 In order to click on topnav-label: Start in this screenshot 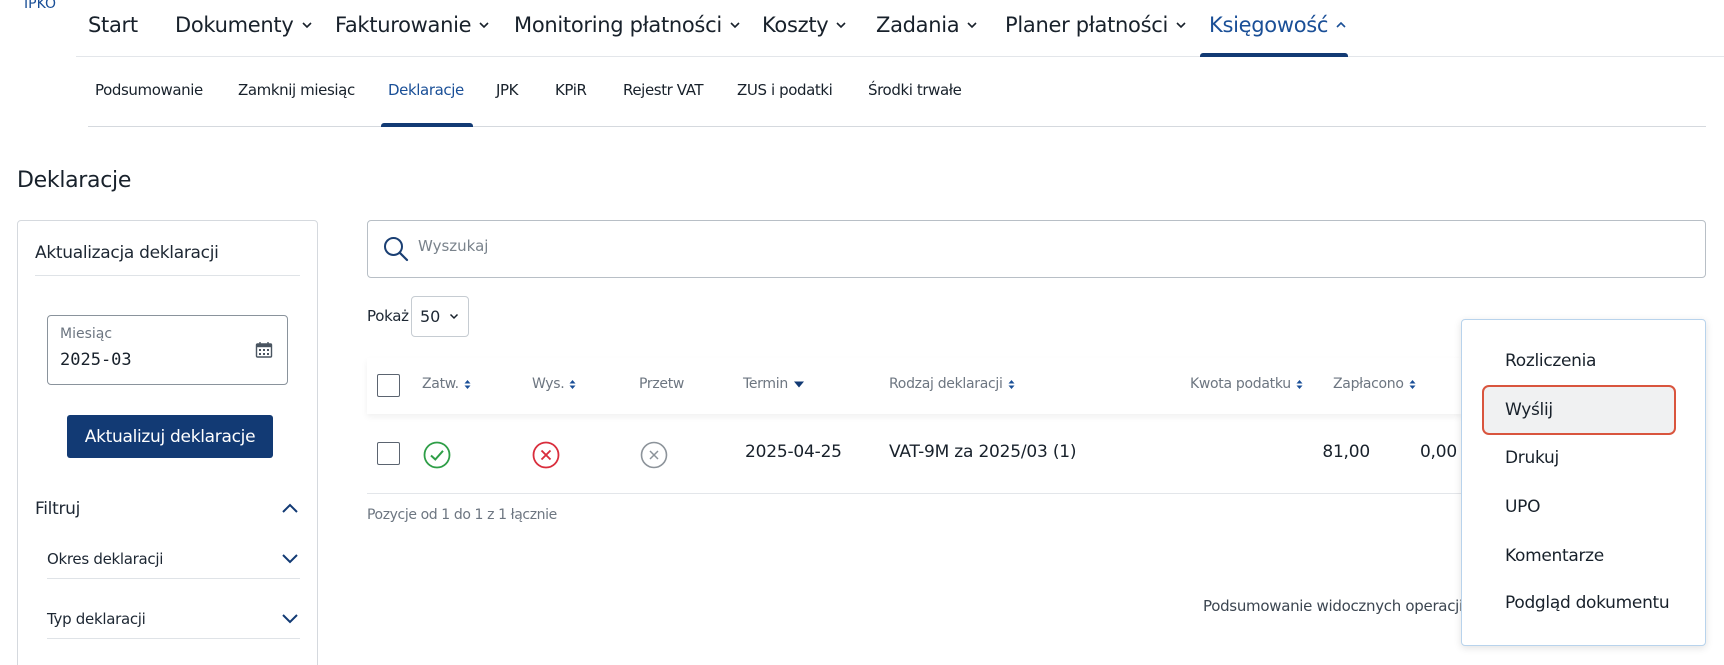, I will do `click(113, 25)`.